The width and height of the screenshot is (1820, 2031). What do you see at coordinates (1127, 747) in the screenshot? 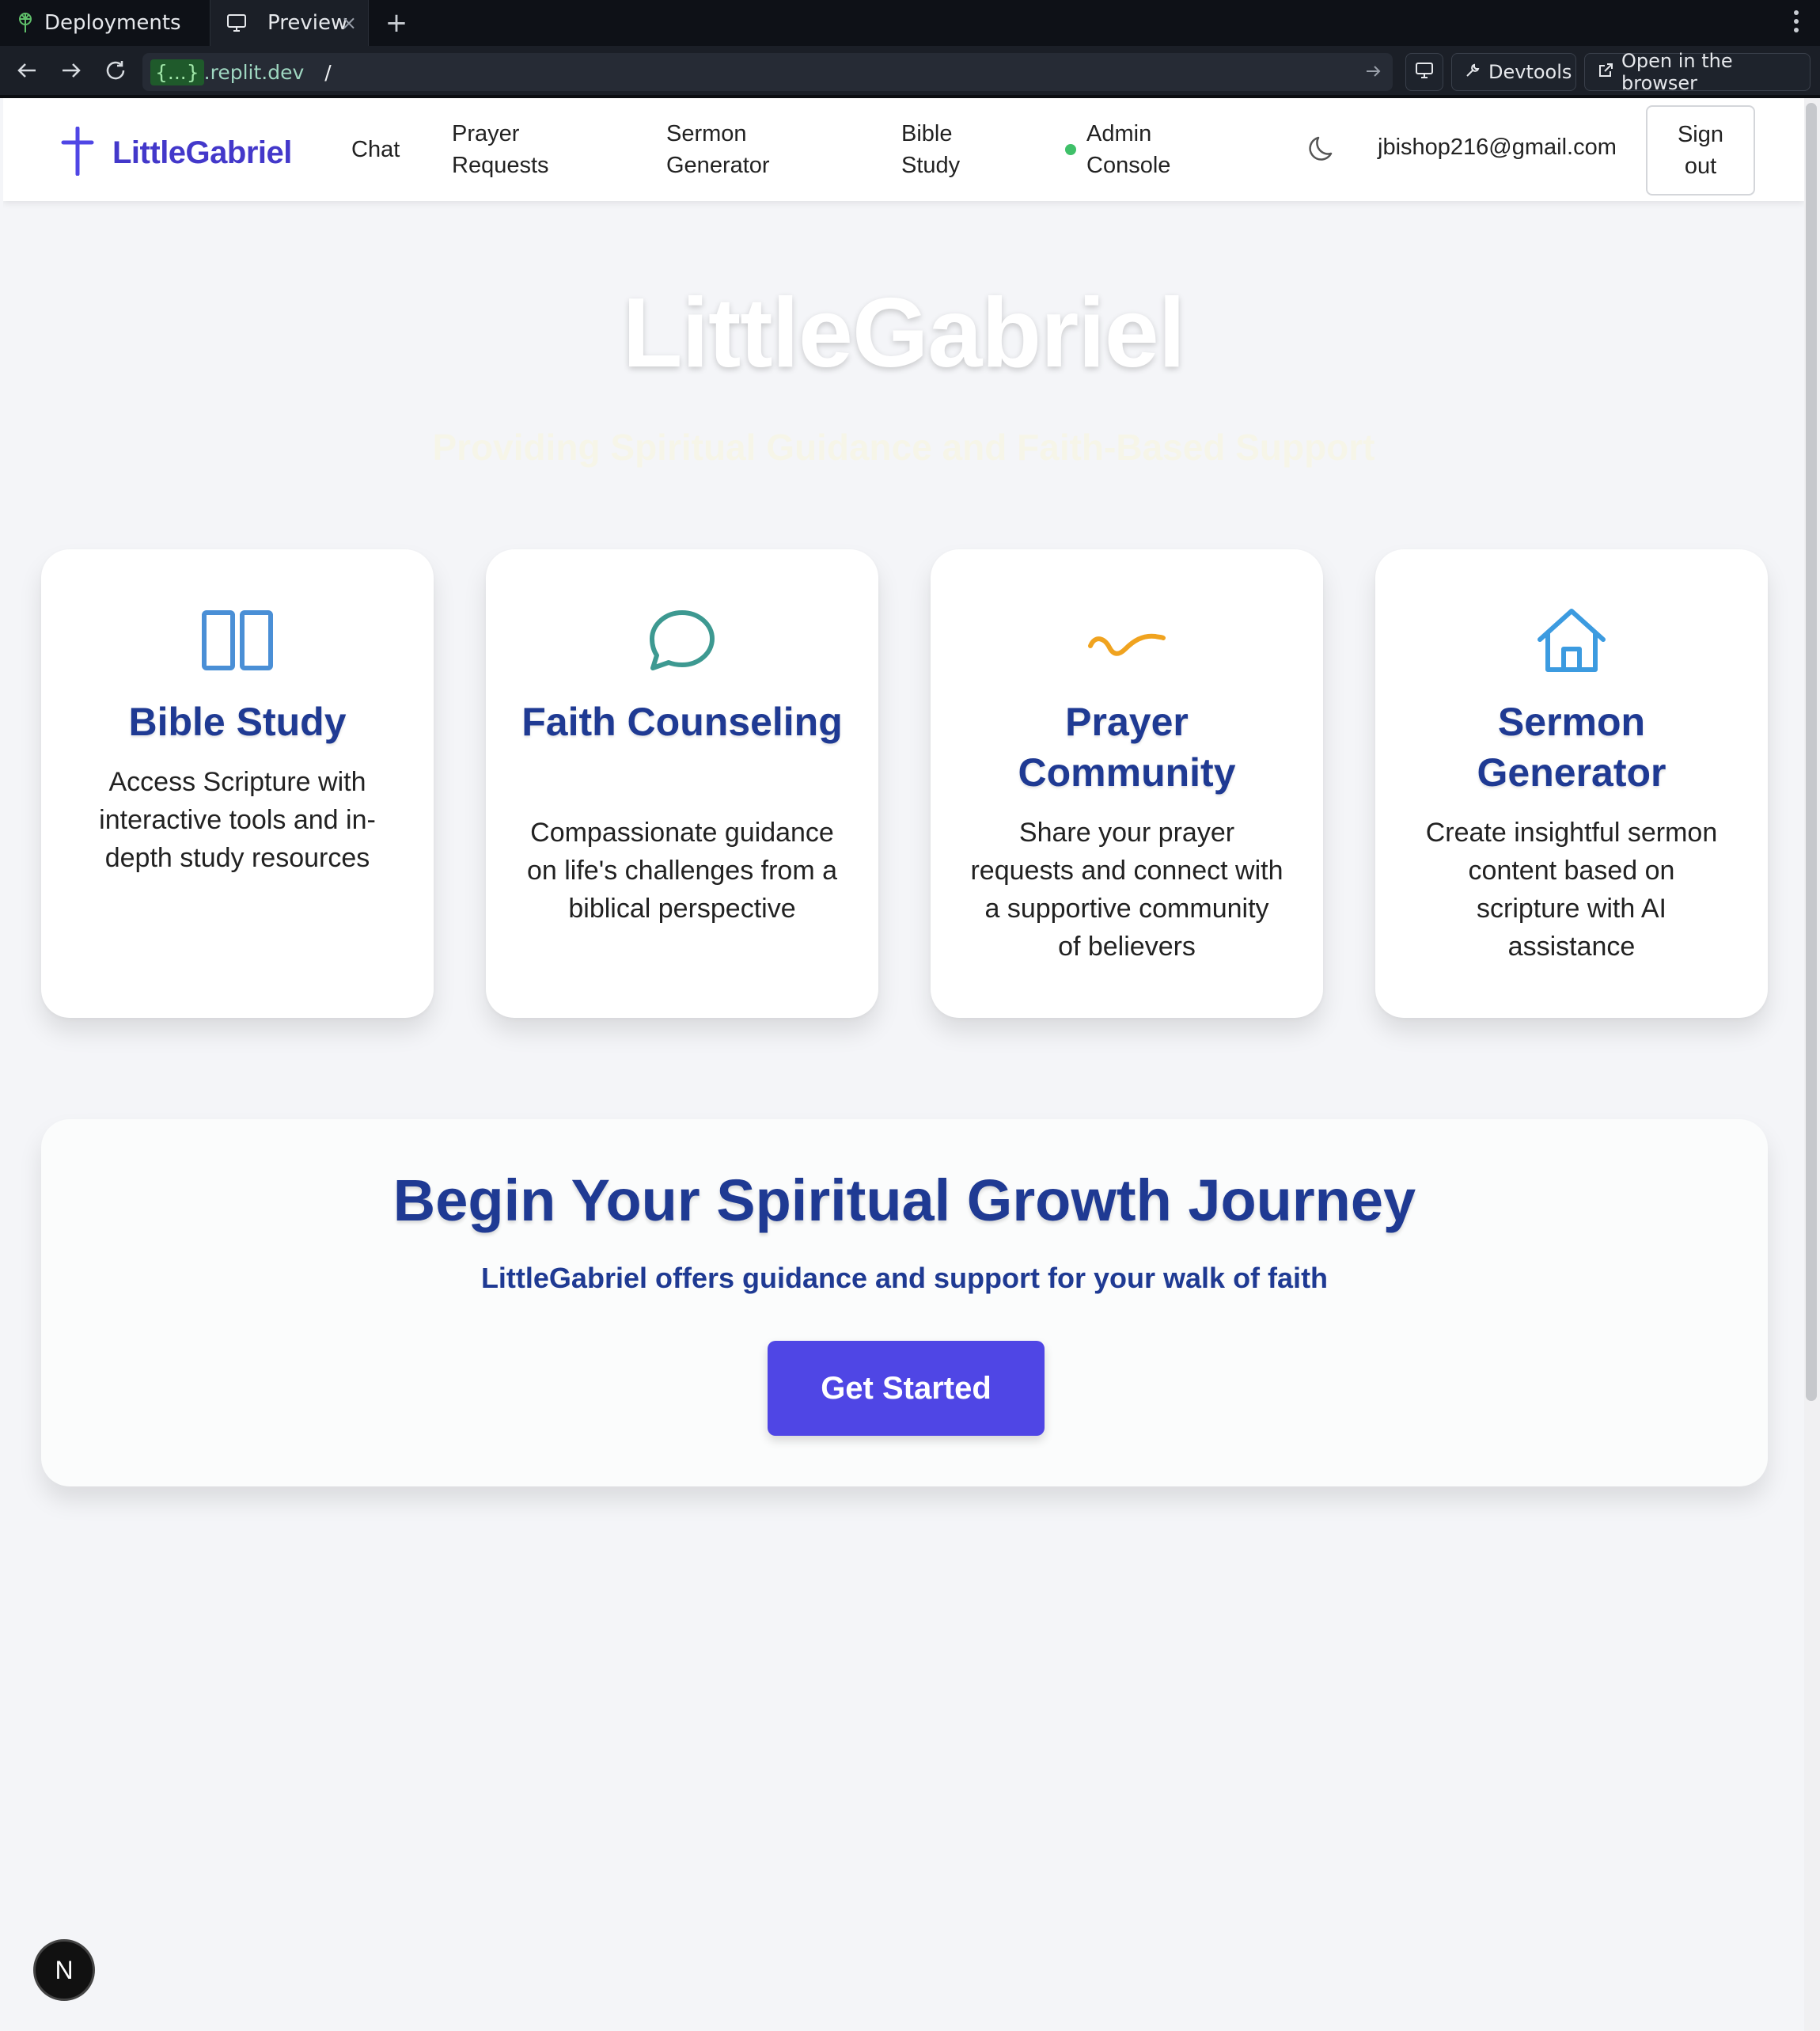
I see `feature-title: Prayer Community` at bounding box center [1127, 747].